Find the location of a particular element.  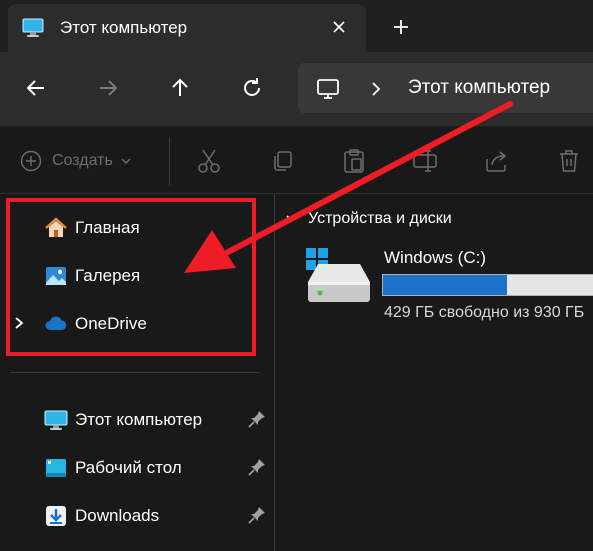

create-label: Создать is located at coordinates (82, 160).